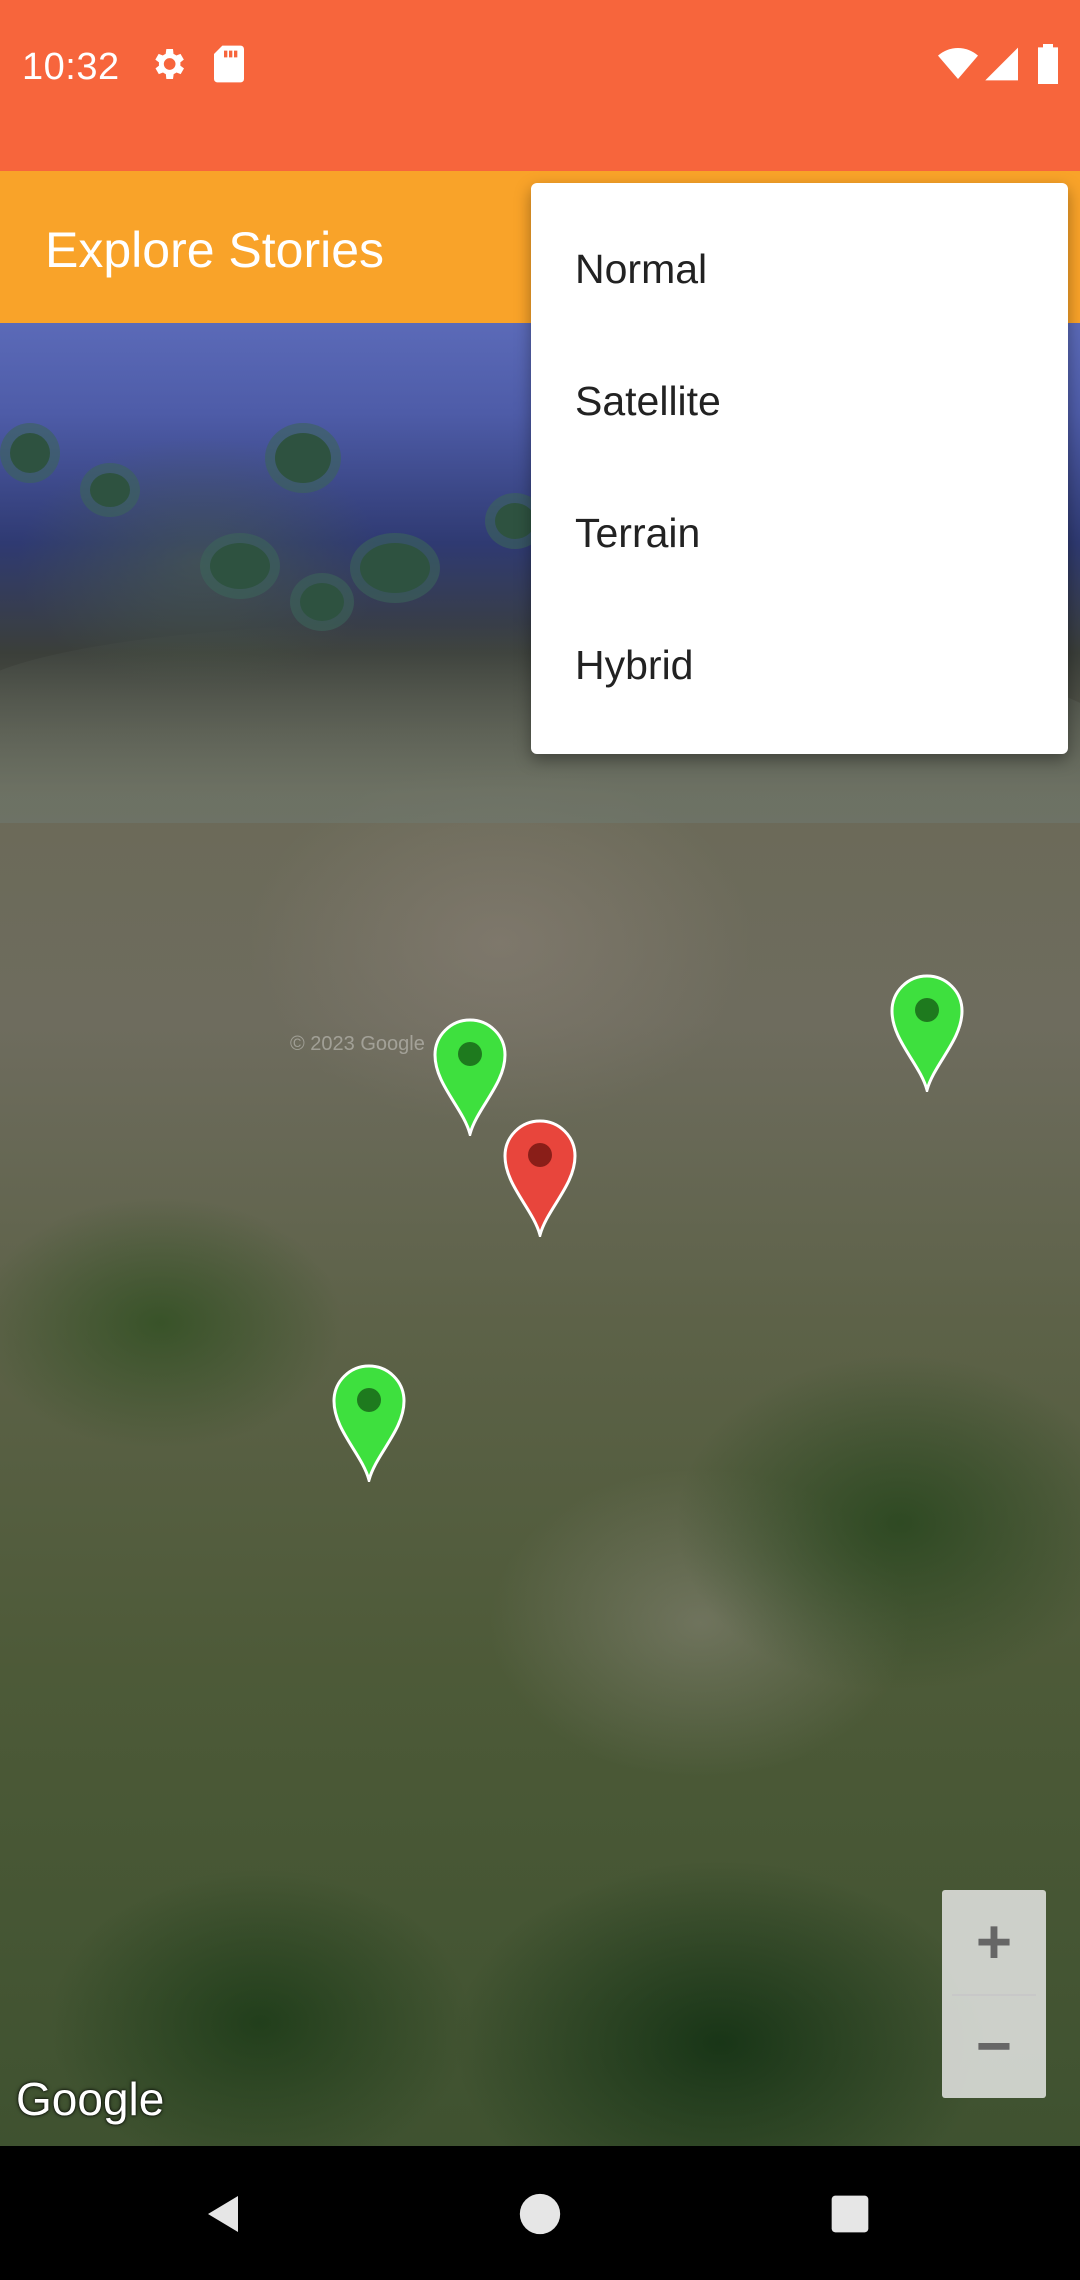  What do you see at coordinates (540, 2216) in the screenshot?
I see `home-icon` at bounding box center [540, 2216].